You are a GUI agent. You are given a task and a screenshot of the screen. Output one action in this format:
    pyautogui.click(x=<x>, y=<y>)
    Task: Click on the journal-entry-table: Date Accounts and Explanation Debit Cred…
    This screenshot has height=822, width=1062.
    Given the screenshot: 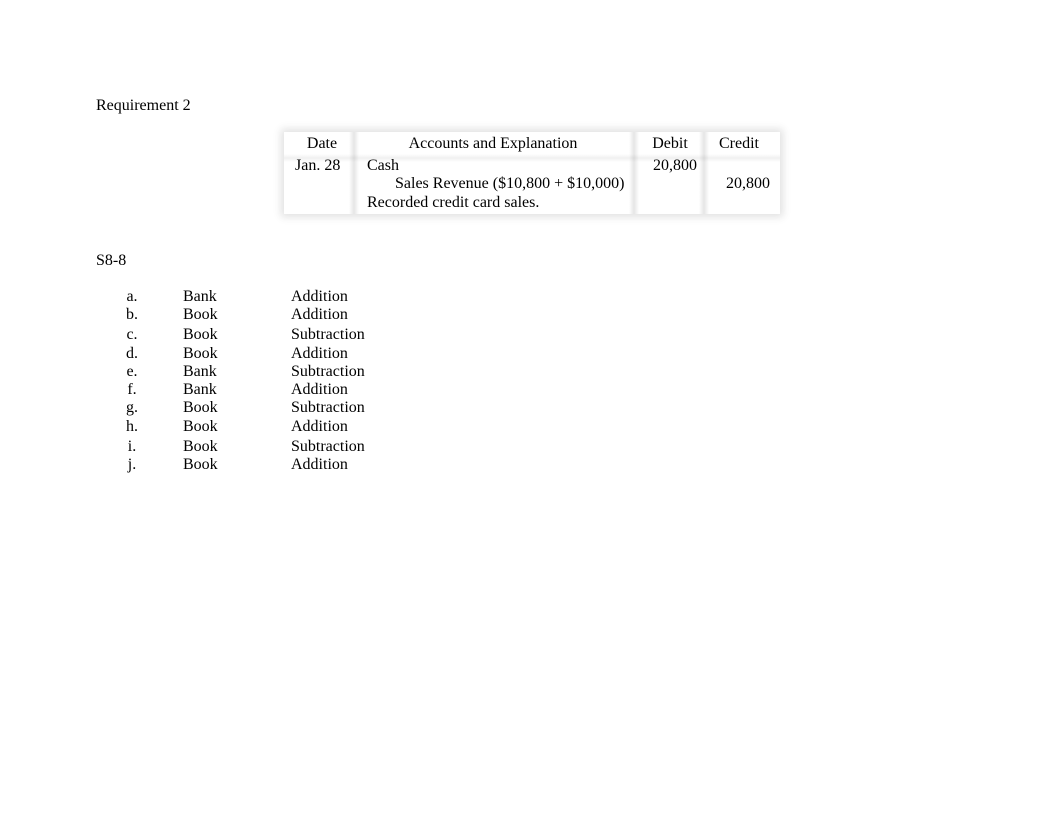 What is the action you would take?
    pyautogui.click(x=532, y=173)
    